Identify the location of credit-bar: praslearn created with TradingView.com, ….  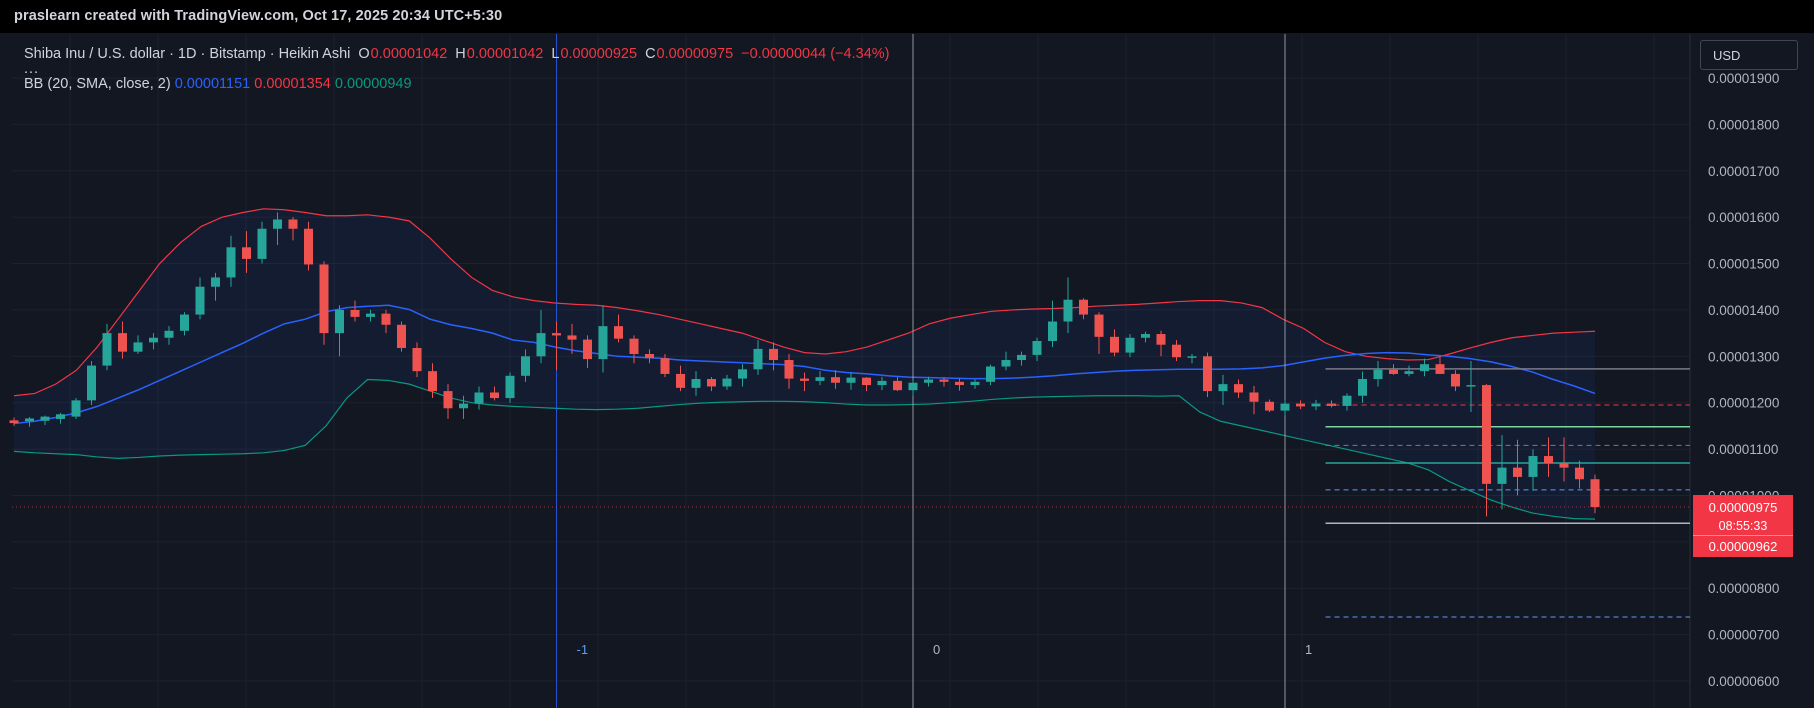
(907, 16).